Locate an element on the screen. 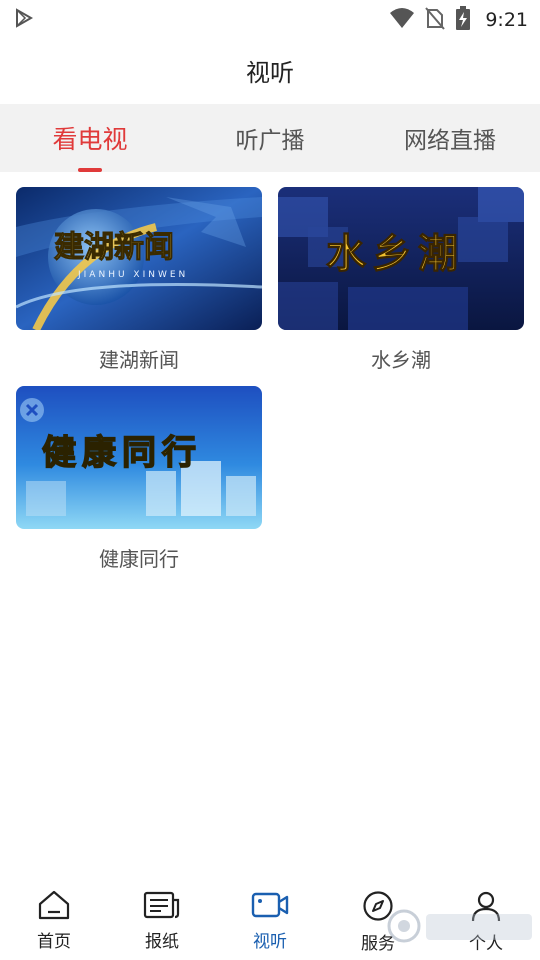  nav-label: 视听 is located at coordinates (270, 942).